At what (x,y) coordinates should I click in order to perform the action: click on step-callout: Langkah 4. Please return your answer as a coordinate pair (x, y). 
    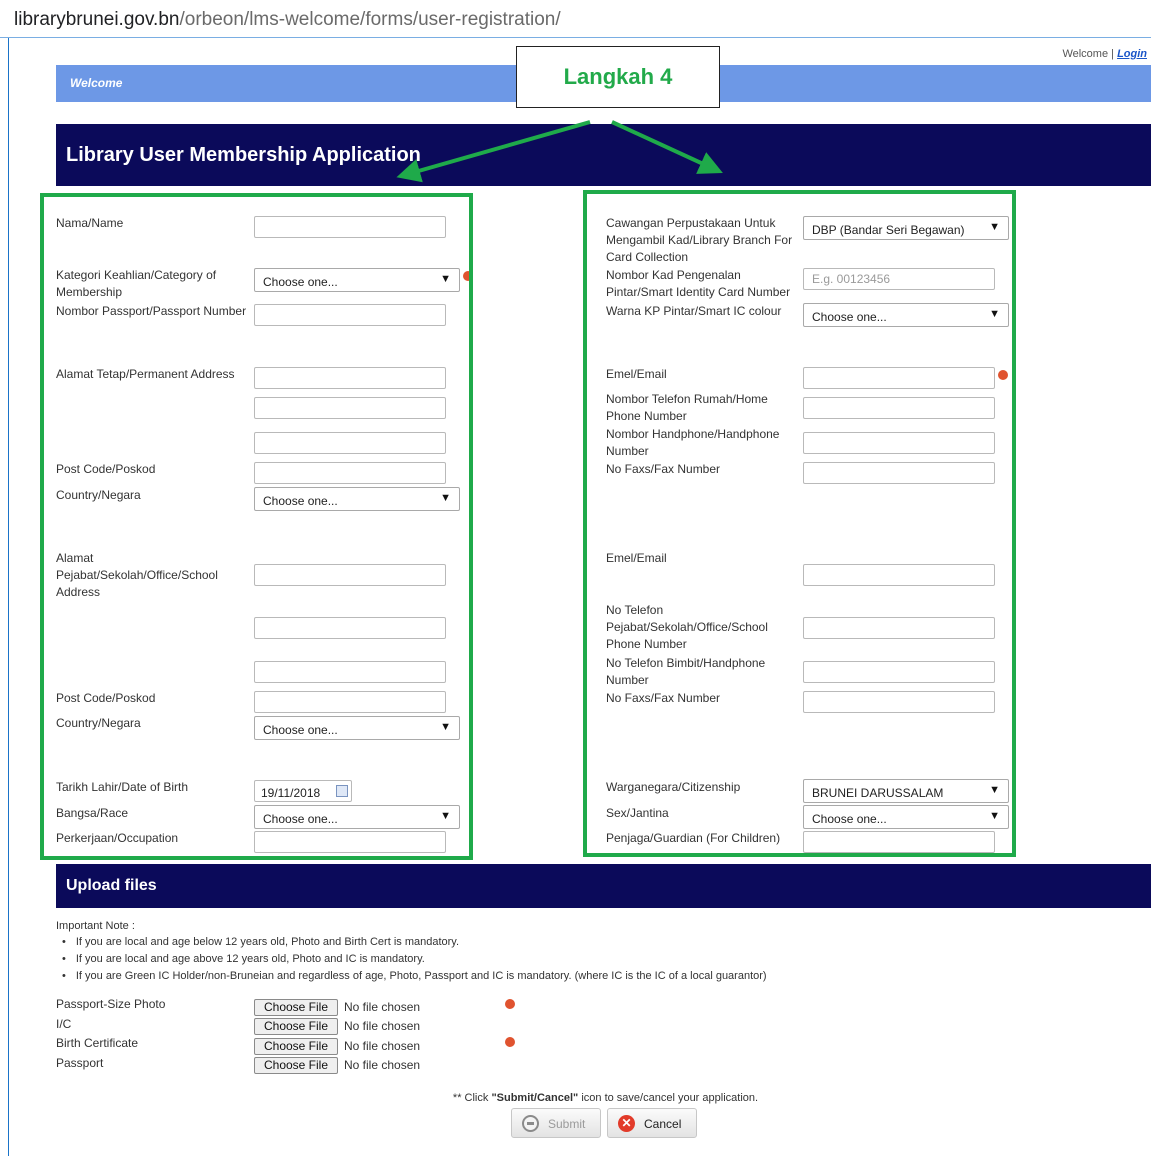
    Looking at the image, I should click on (618, 77).